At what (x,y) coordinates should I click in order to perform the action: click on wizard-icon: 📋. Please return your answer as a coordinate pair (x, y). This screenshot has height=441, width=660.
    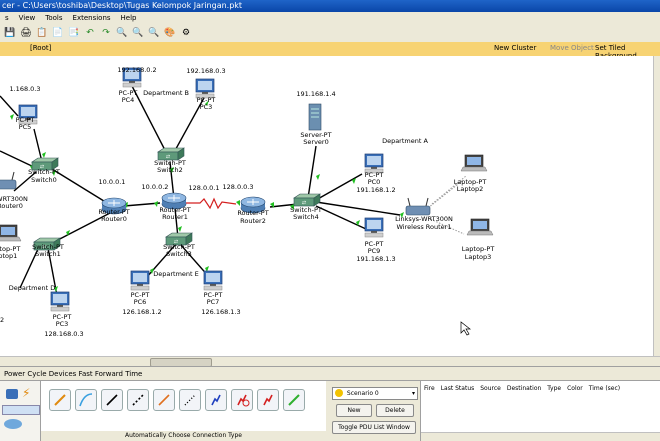
    Looking at the image, I should click on (42, 33).